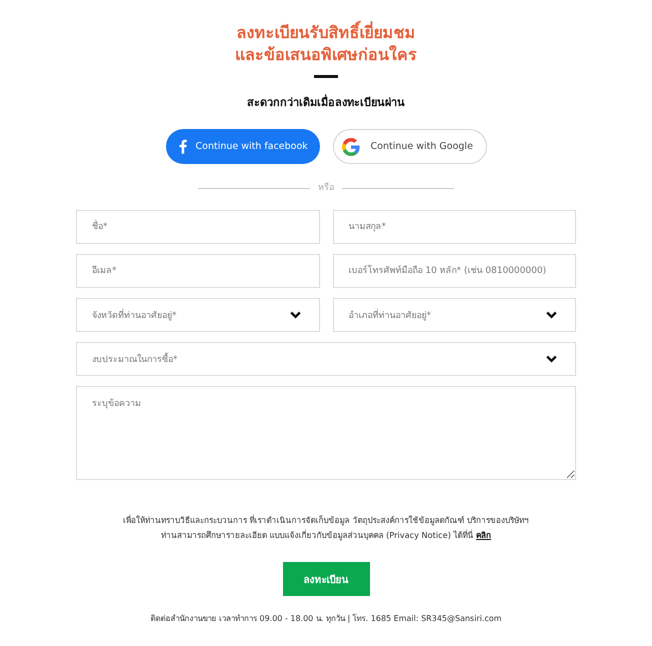 The image size is (652, 646). What do you see at coordinates (351, 147) in the screenshot?
I see `google-logo-icon` at bounding box center [351, 147].